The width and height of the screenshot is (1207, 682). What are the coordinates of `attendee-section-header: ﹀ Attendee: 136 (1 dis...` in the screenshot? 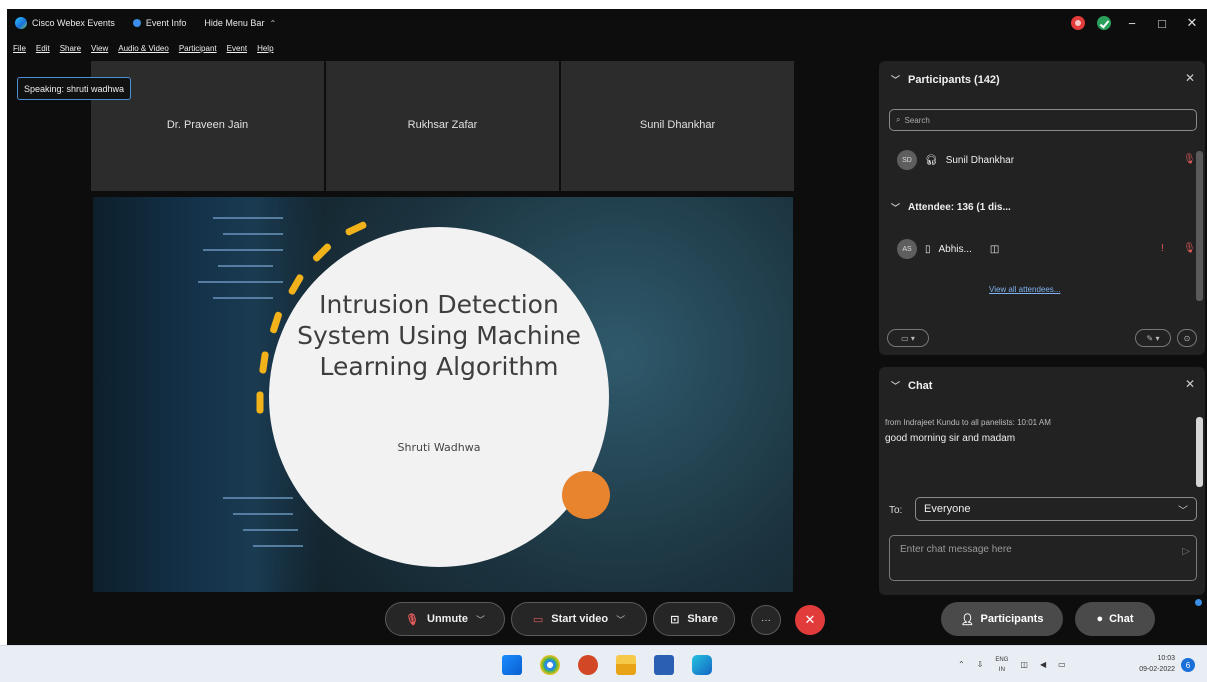 It's located at (951, 207).